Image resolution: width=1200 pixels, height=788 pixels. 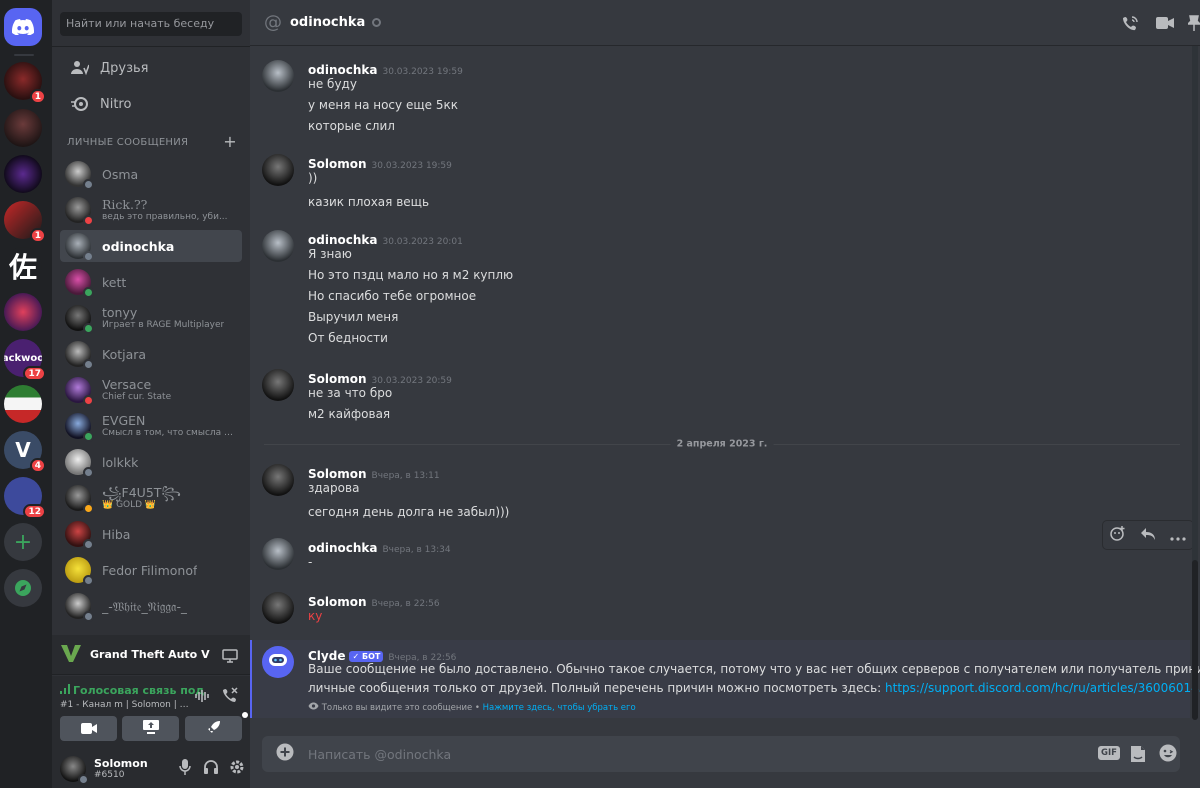 I want to click on dm-section-header: ЛИЧНЫЕ СООБЩЕНИЯ +, so click(x=152, y=142).